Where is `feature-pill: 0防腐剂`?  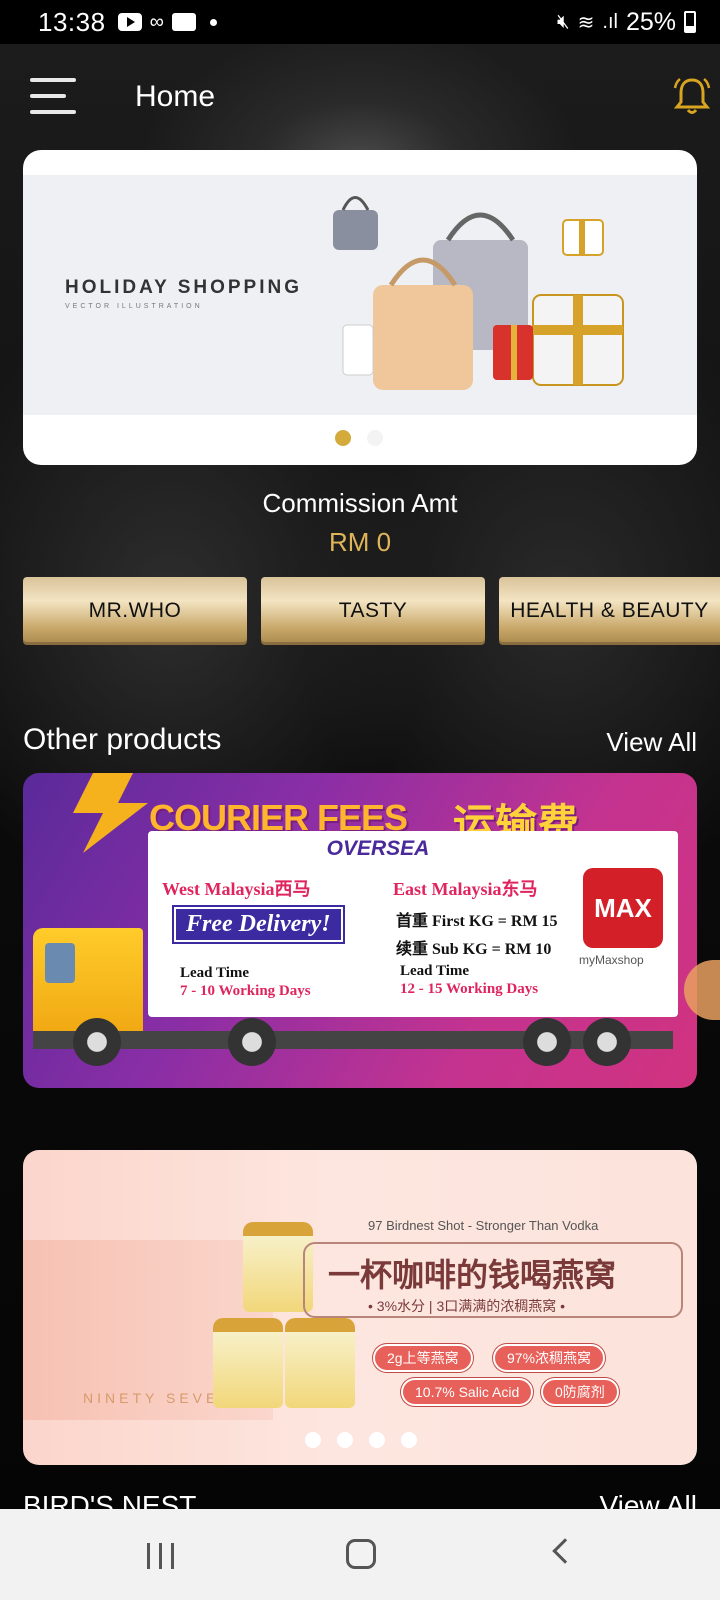
feature-pill: 0防腐剂 is located at coordinates (580, 1392).